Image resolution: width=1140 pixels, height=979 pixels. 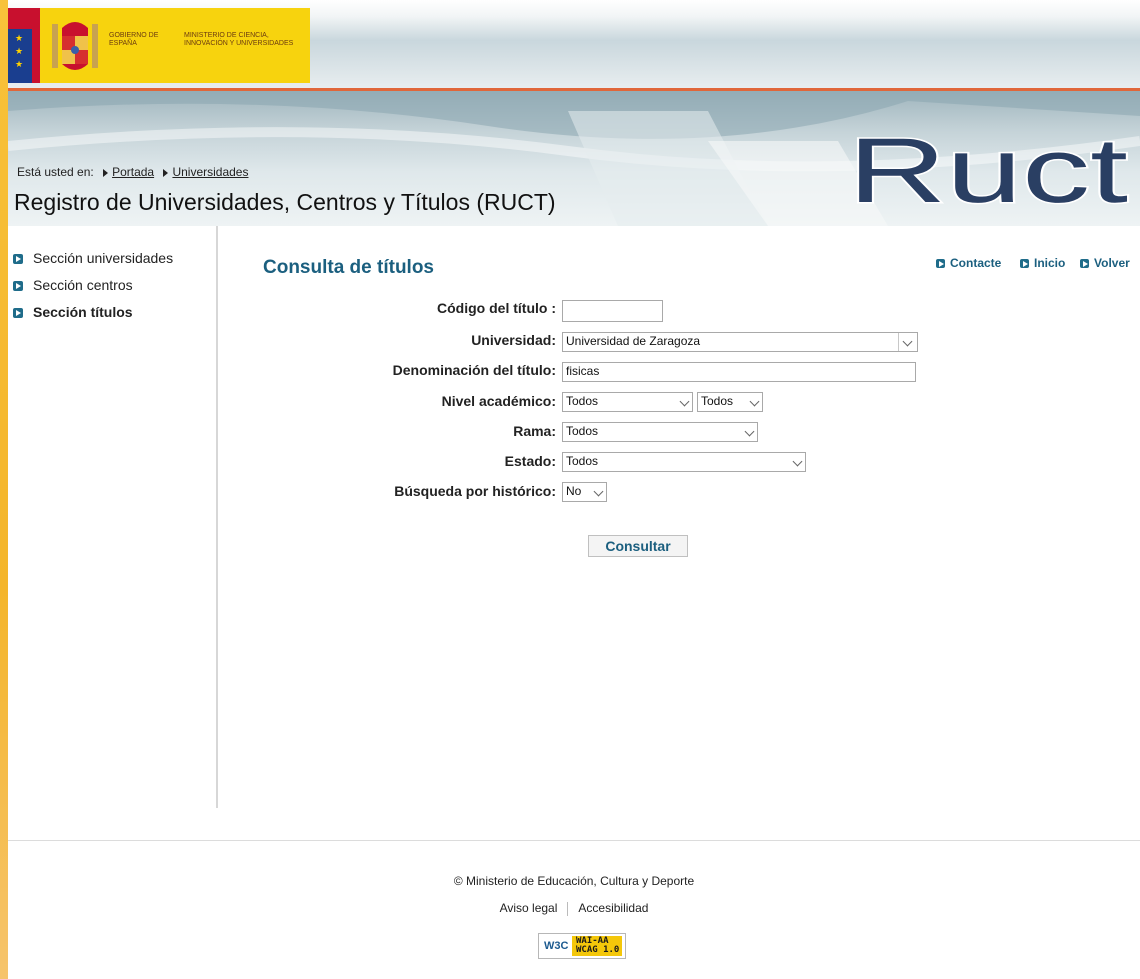 I want to click on coat-of-arms-icon, so click(x=75, y=46).